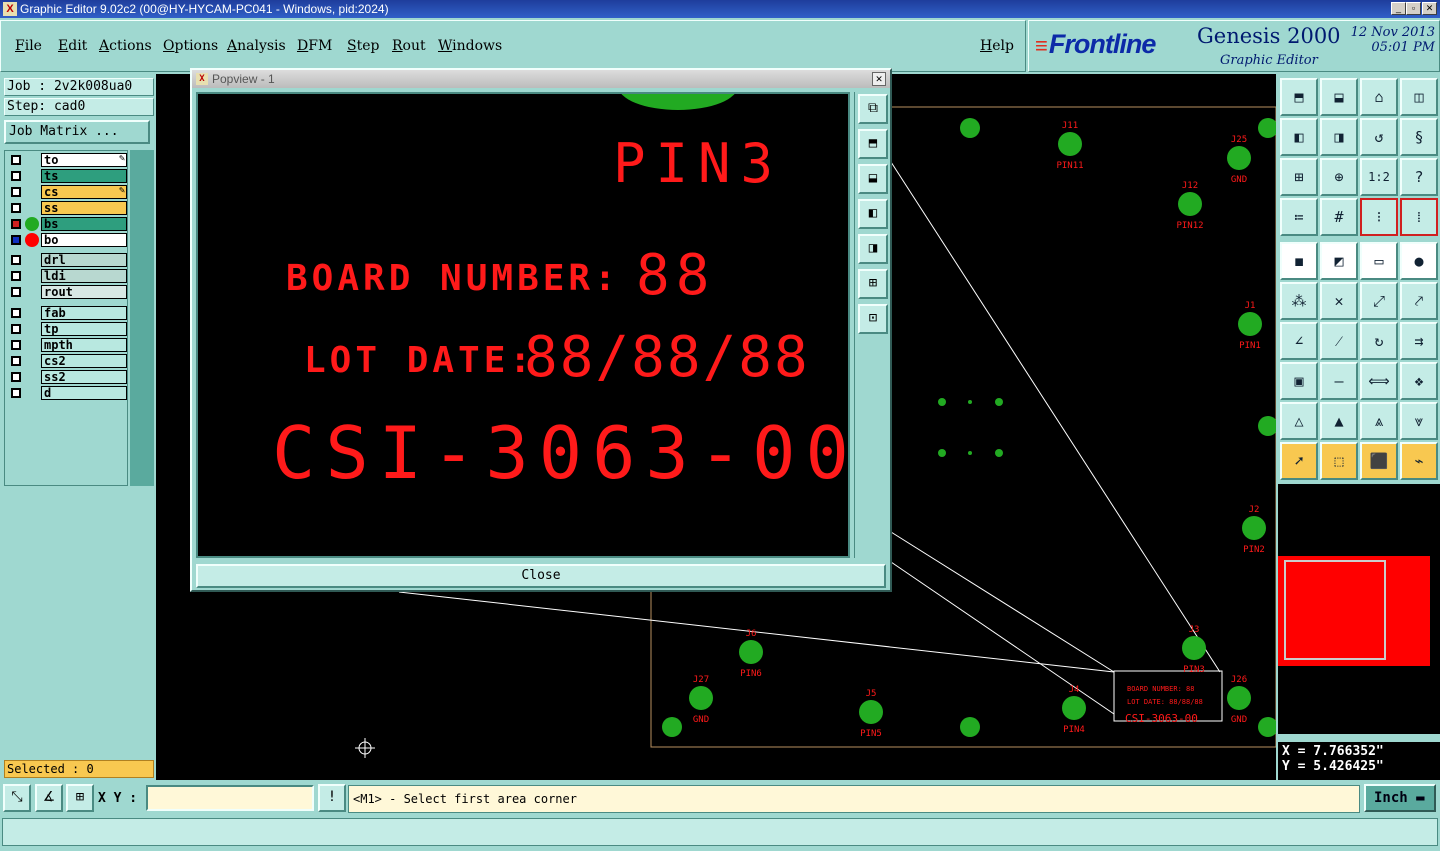 The width and height of the screenshot is (1440, 851). What do you see at coordinates (1379, 461) in the screenshot?
I see `select-all-icon: ⬛` at bounding box center [1379, 461].